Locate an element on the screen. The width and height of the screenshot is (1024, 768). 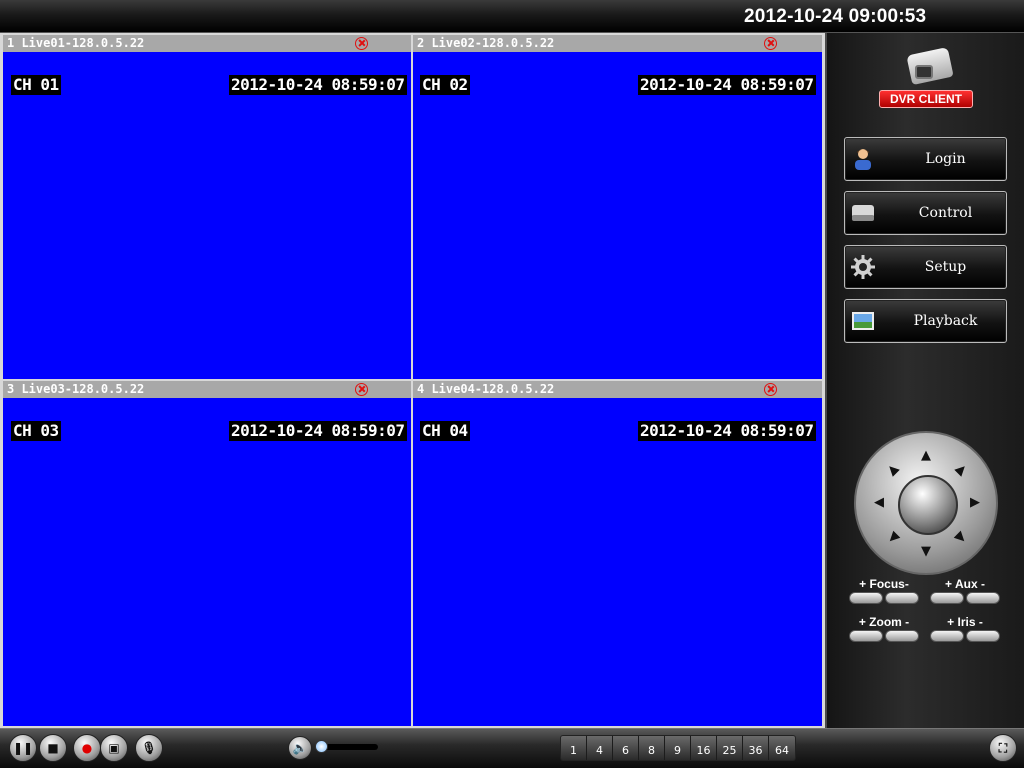
aux-control: + Aux - is located at coordinates (965, 590).